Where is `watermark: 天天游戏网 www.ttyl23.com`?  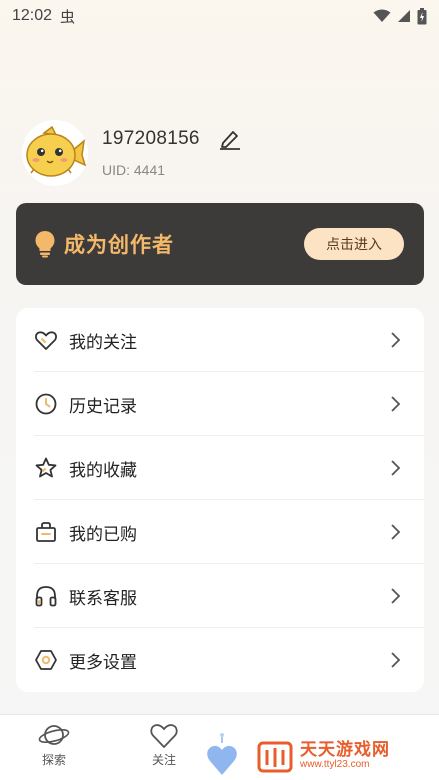
watermark: 天天游戏网 www.ttyl23.com is located at coordinates (346, 756).